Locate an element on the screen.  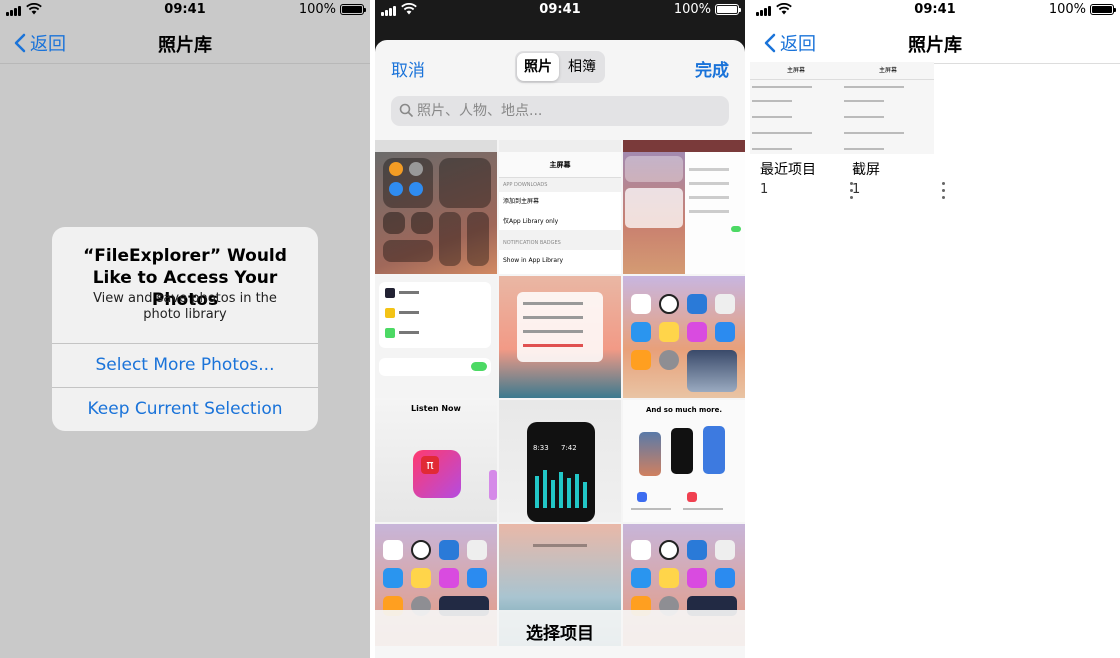
album-recents: 主屏幕 最近项目 1 is located at coordinates (801, 130).